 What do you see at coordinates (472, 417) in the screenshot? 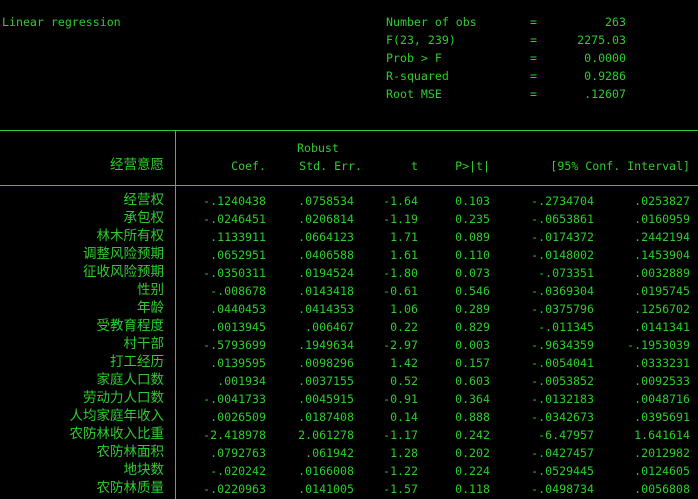
I see `p-cell: 0.888` at bounding box center [472, 417].